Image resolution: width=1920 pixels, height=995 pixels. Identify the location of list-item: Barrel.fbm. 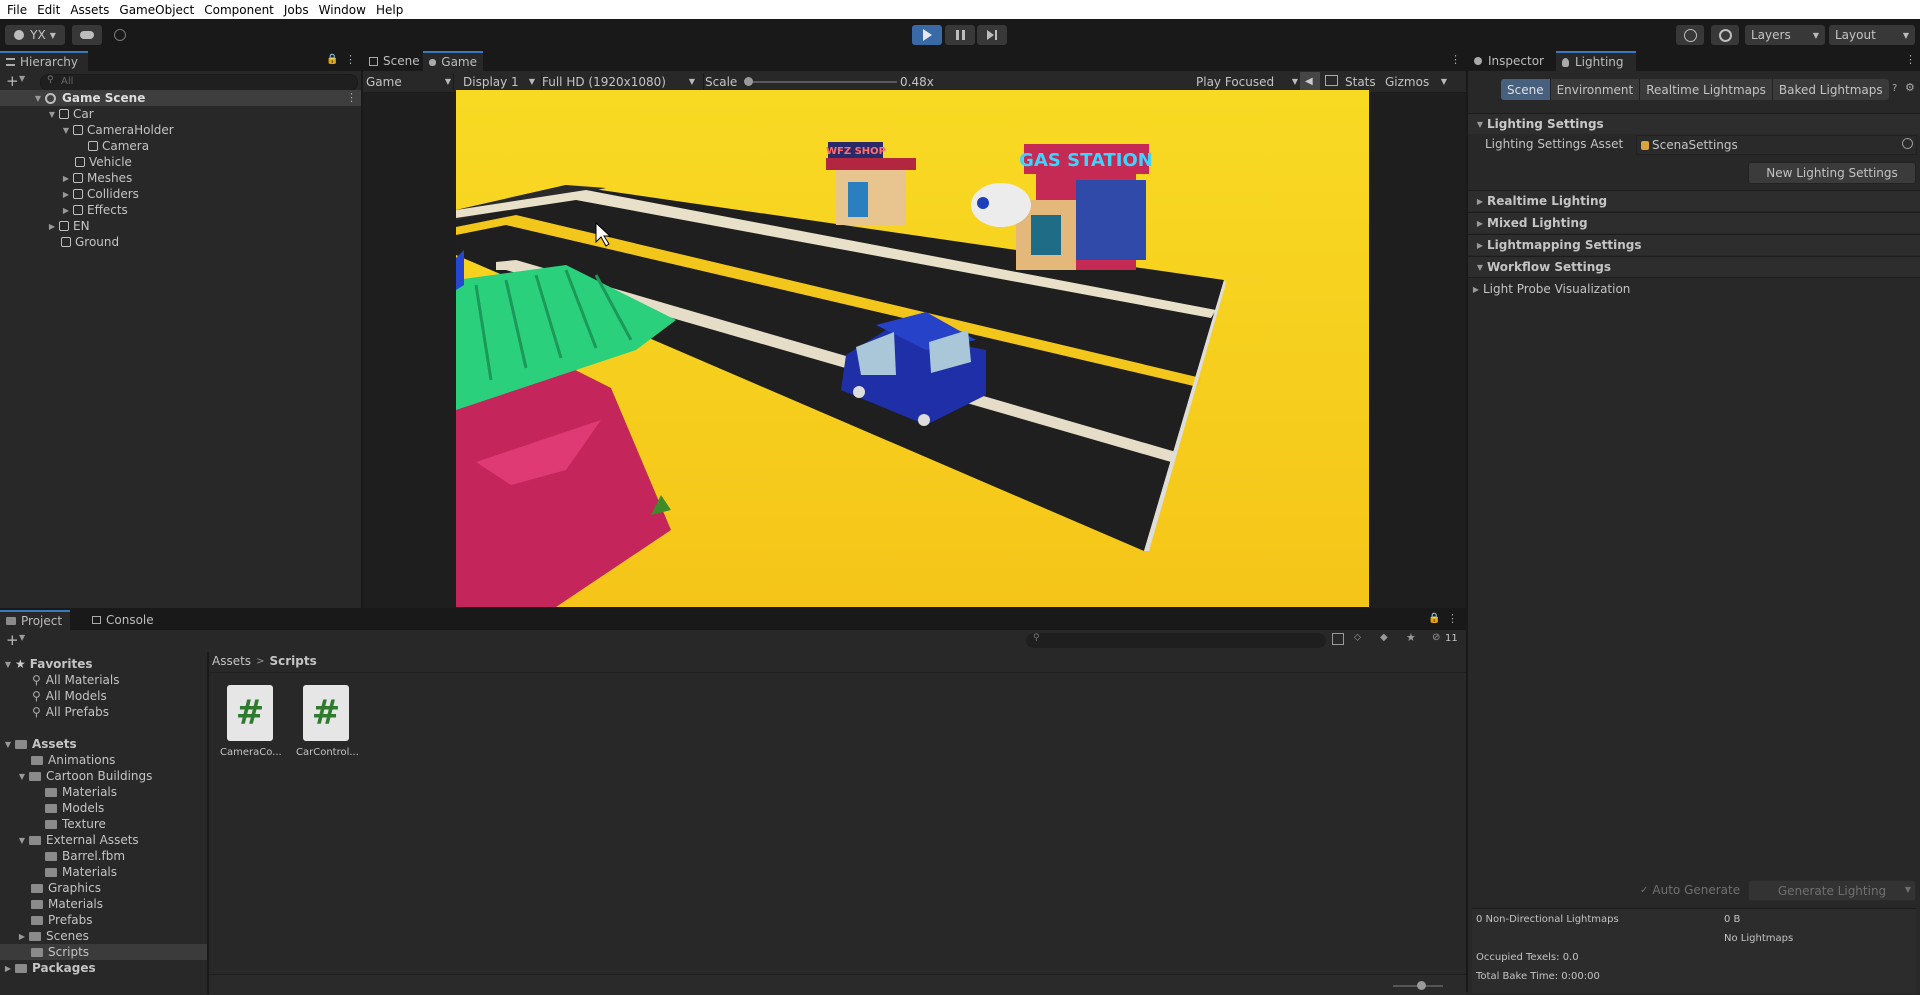
(85, 856).